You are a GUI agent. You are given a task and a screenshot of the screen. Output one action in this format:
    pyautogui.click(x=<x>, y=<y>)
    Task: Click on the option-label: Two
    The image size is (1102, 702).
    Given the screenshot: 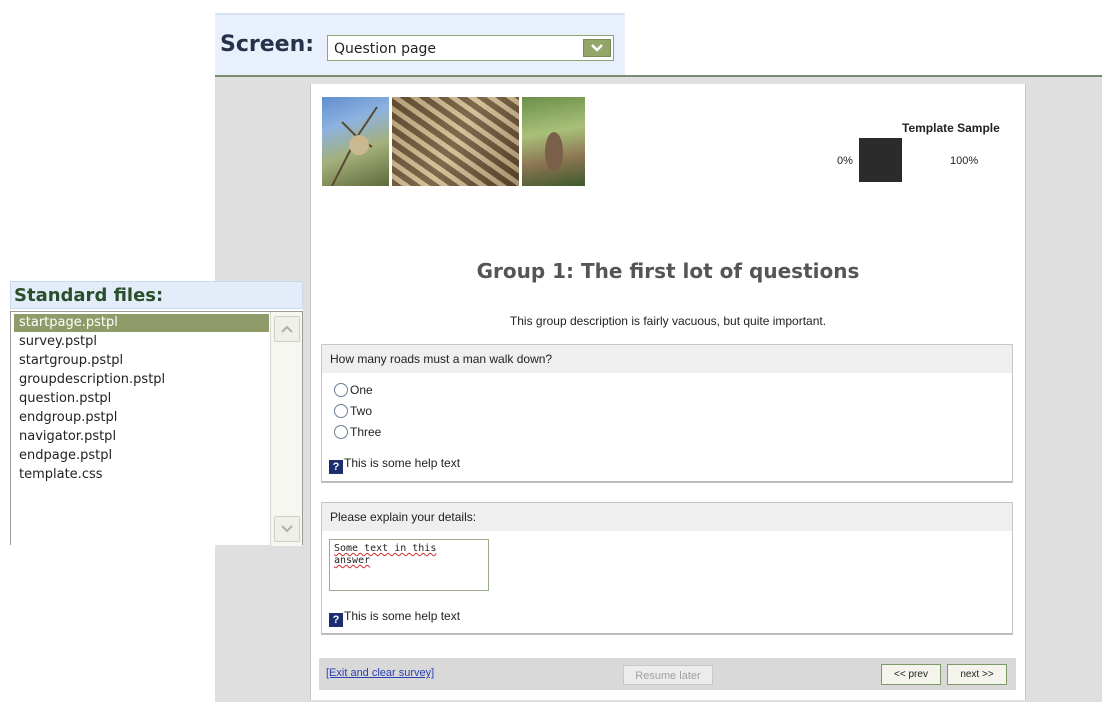 What is the action you would take?
    pyautogui.click(x=361, y=411)
    